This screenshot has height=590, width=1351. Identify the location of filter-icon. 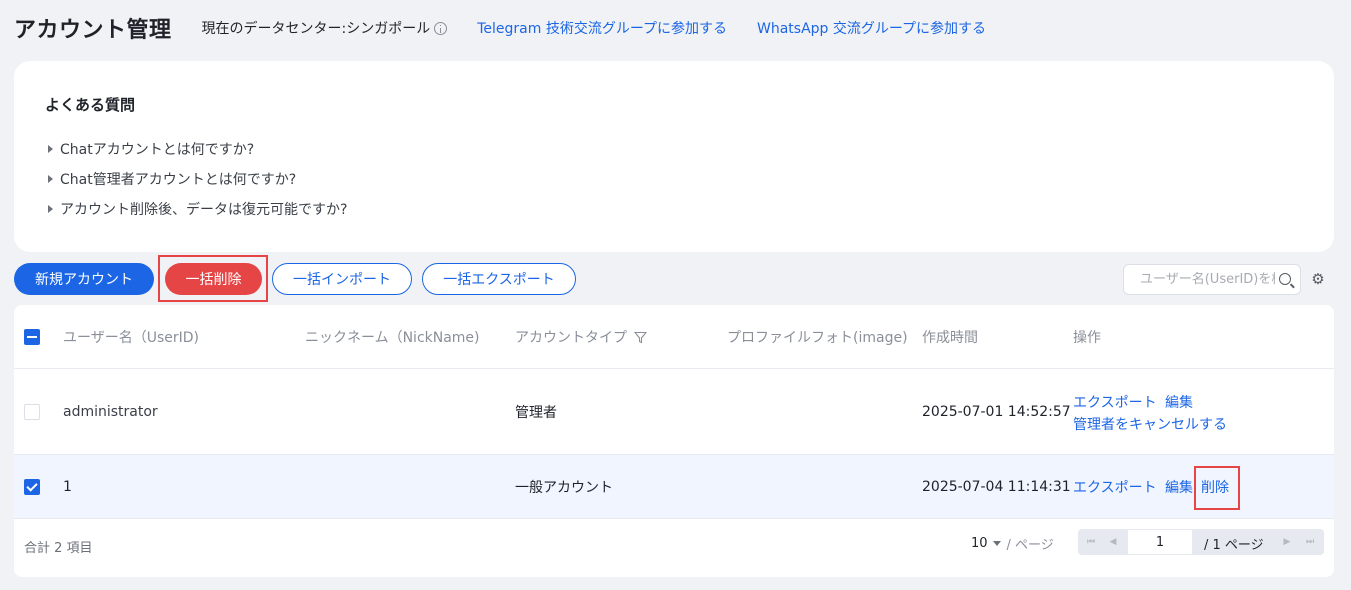
(641, 337).